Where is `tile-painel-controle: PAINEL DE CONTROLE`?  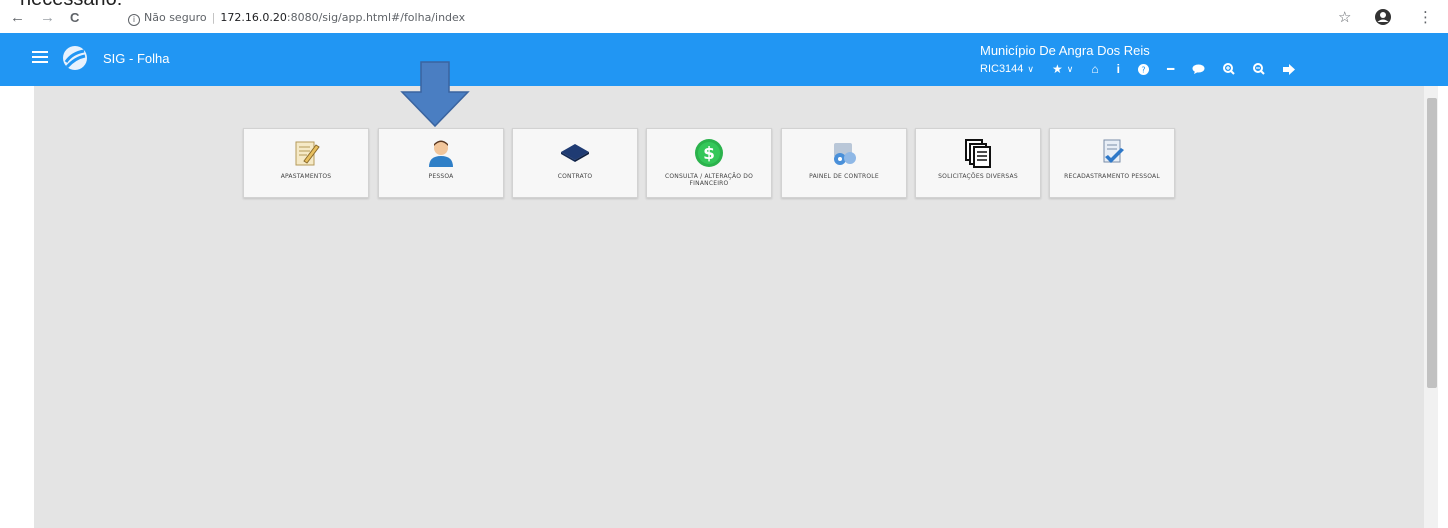
tile-painel-controle: PAINEL DE CONTROLE is located at coordinates (844, 163).